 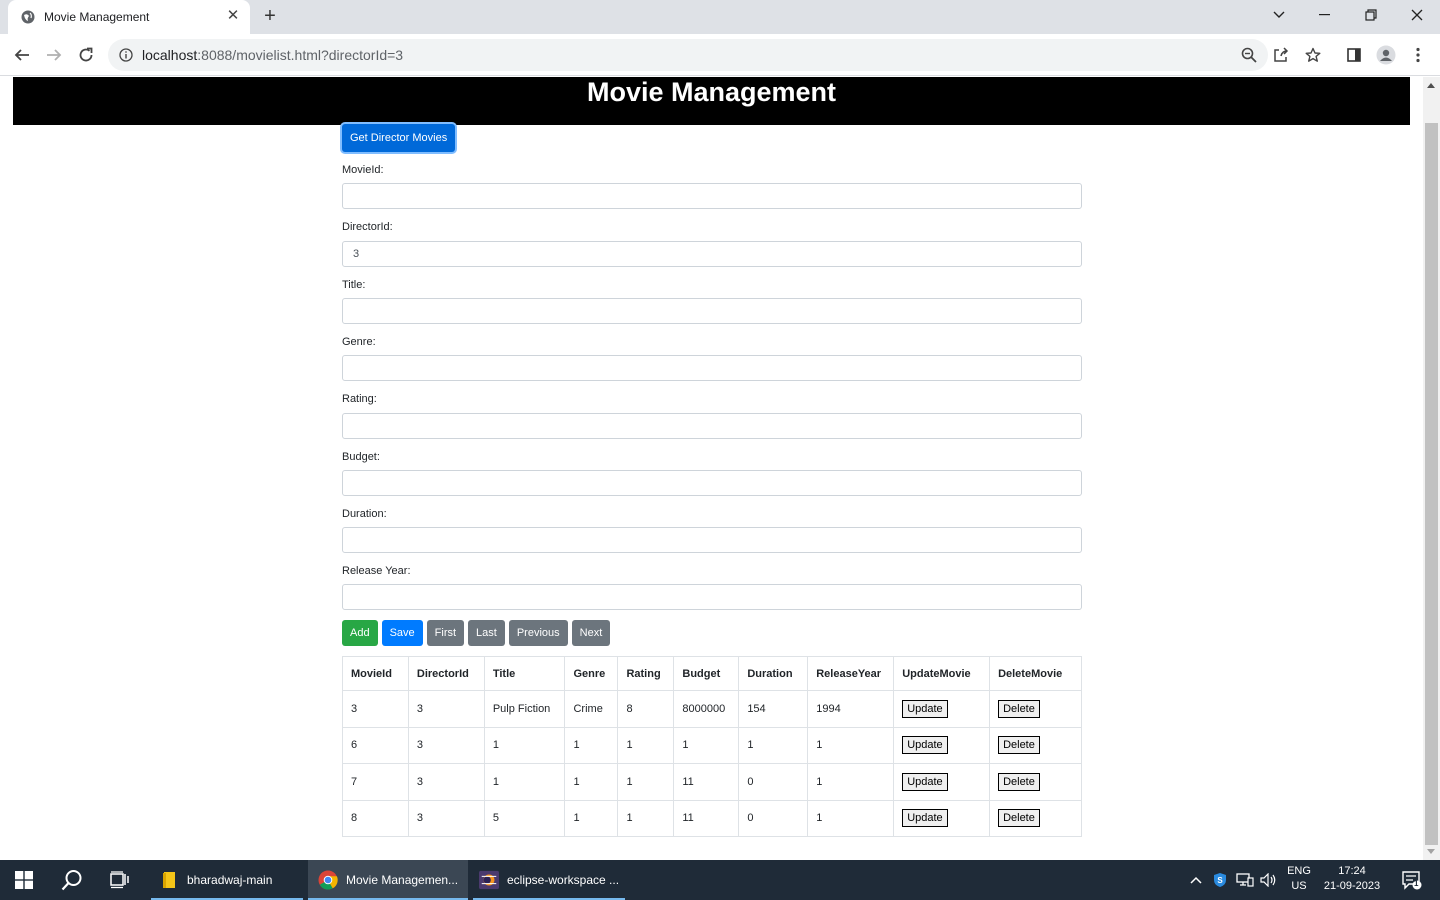 I want to click on new-tab-icon: +, so click(x=270, y=16).